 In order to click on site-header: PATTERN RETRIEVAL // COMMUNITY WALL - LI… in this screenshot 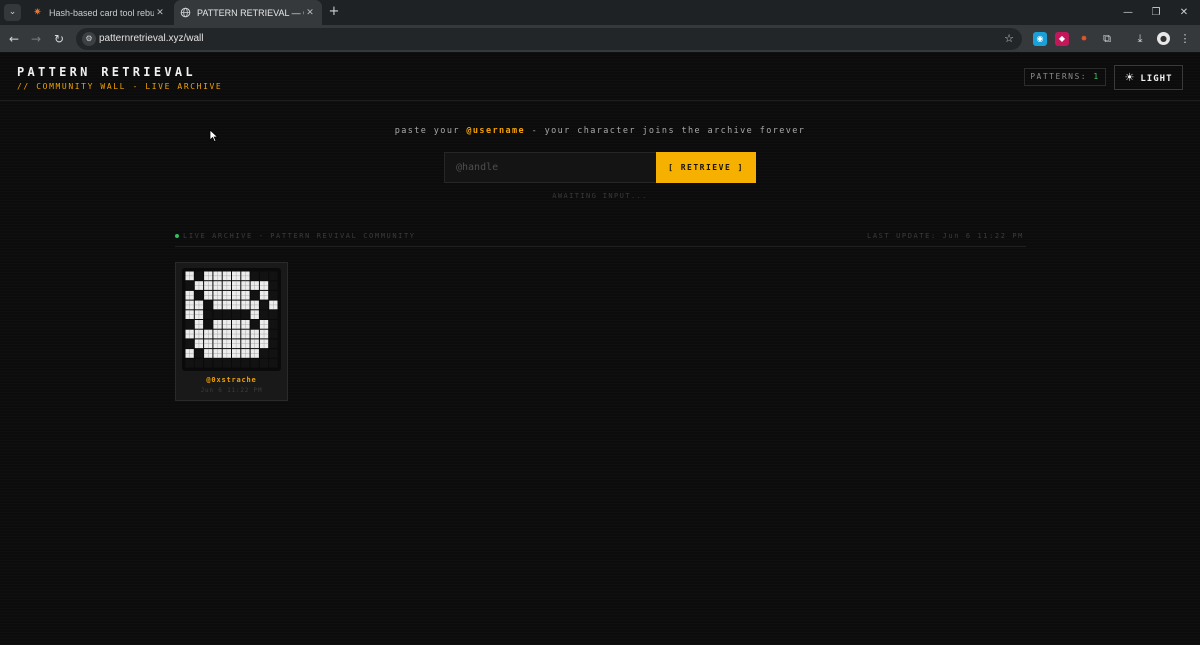, I will do `click(600, 77)`.